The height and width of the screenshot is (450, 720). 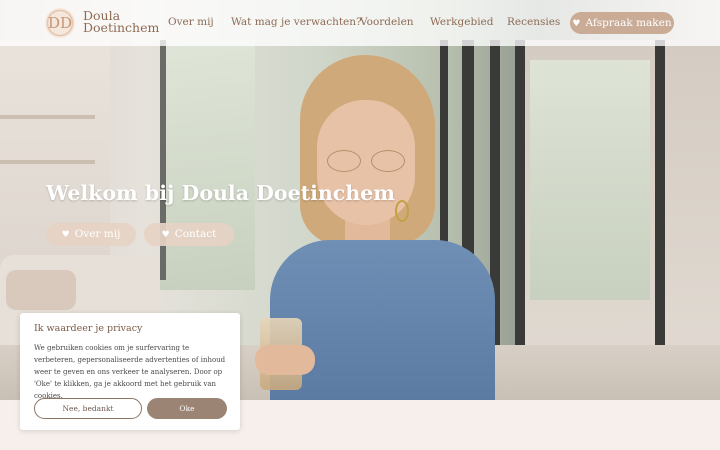 I want to click on nav-item-wat-mag-je-verwachten: Wat mag je verwachten?, so click(x=296, y=22).